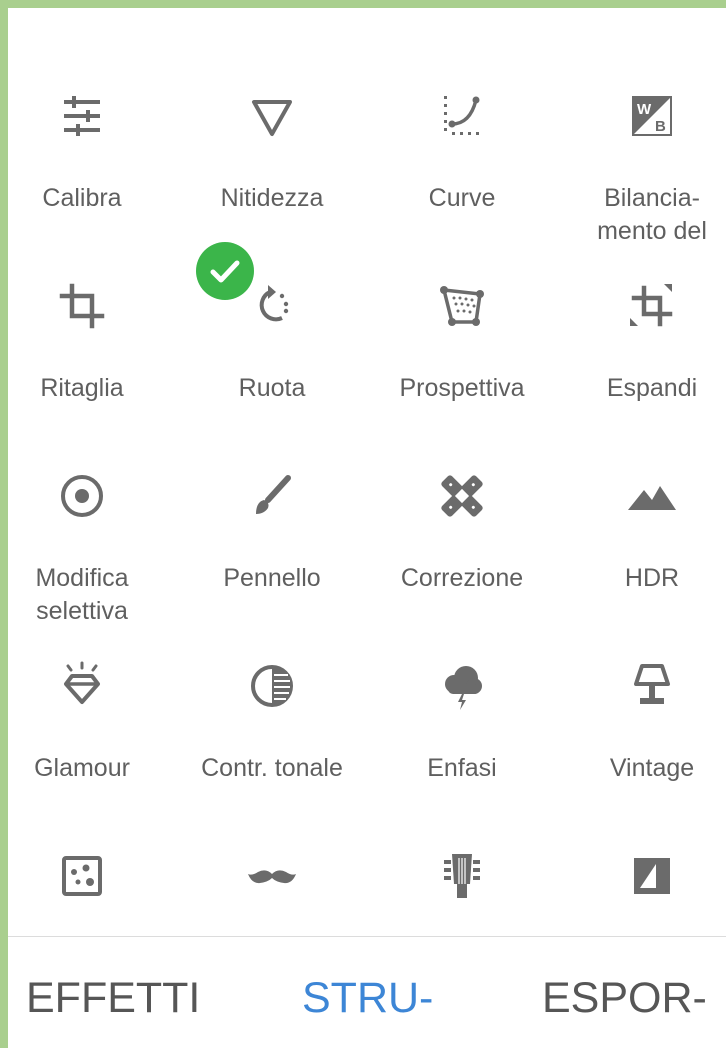 Image resolution: width=726 pixels, height=1048 pixels. I want to click on triangle-down-icon, so click(272, 116).